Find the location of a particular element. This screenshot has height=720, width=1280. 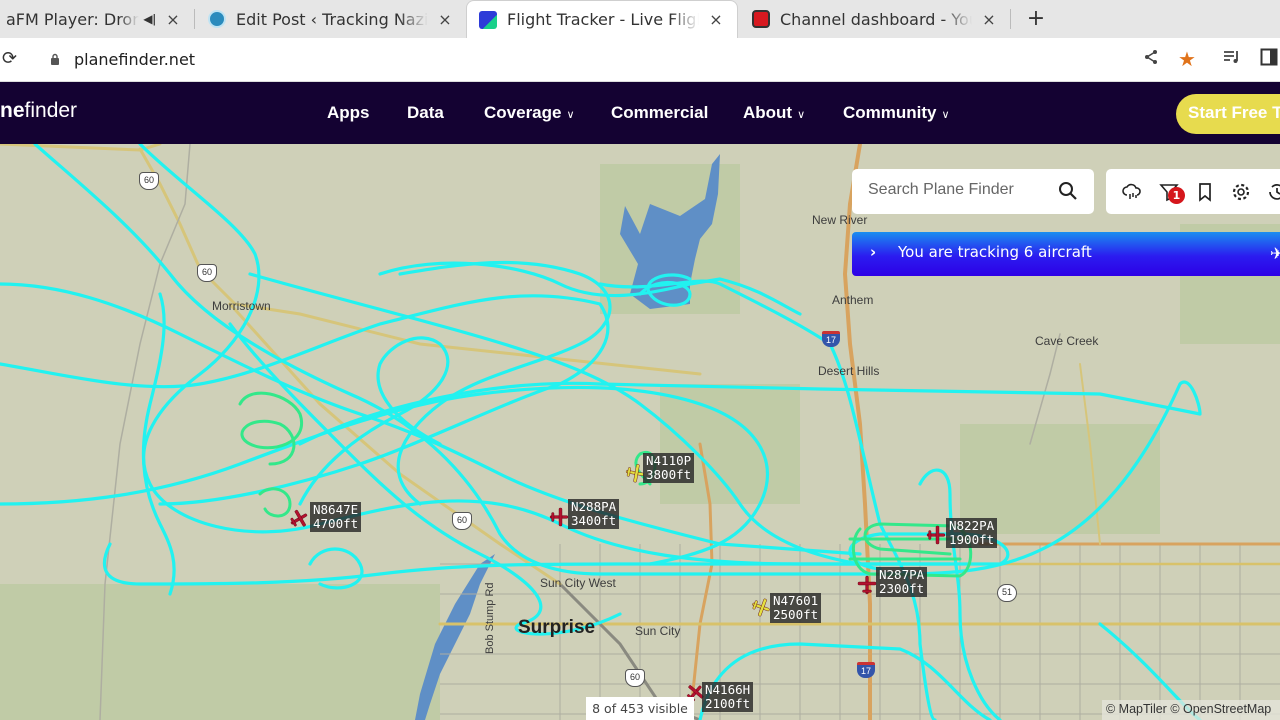

aircraft-altitude: 2100ft is located at coordinates (728, 703).